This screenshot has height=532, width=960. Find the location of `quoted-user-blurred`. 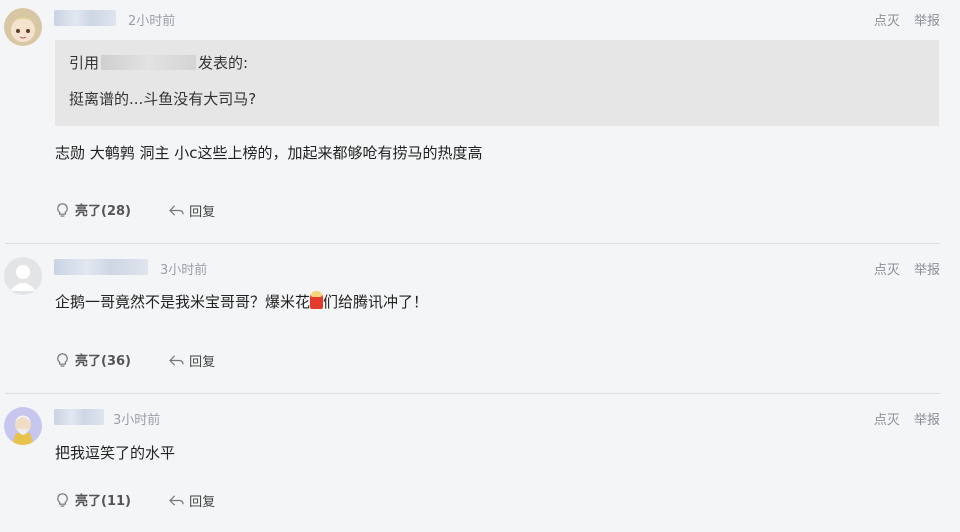

quoted-user-blurred is located at coordinates (149, 62).